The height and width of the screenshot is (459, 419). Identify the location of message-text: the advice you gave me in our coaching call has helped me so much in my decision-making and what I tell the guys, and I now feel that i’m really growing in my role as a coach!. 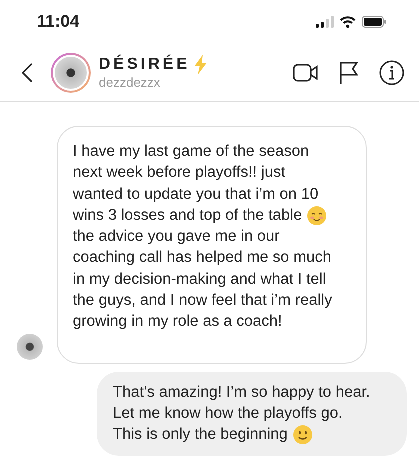
(202, 279).